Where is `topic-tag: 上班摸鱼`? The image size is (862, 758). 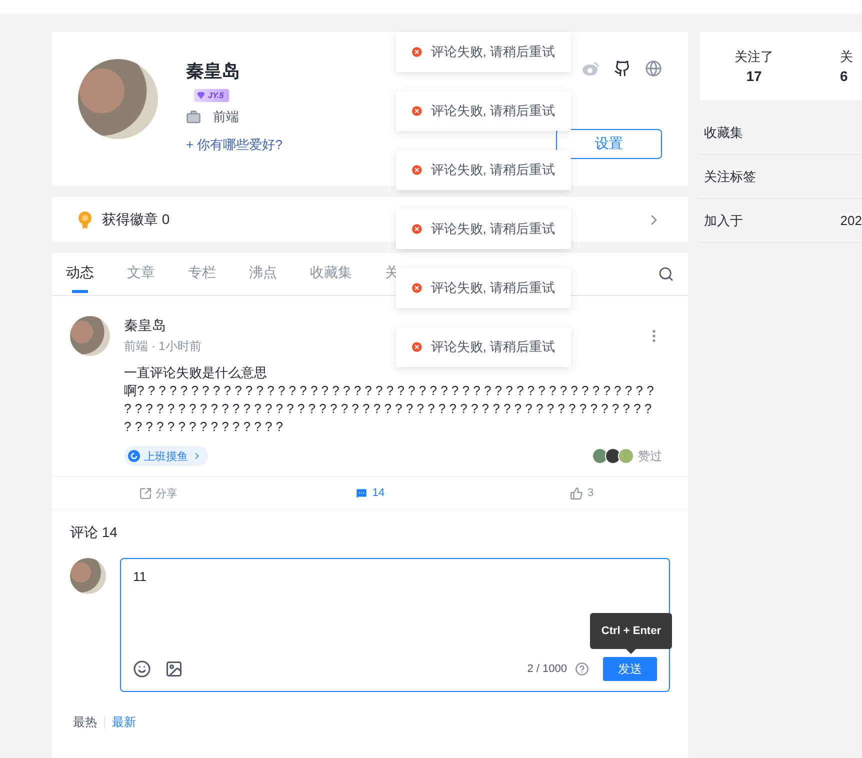 topic-tag: 上班摸鱼 is located at coordinates (166, 456).